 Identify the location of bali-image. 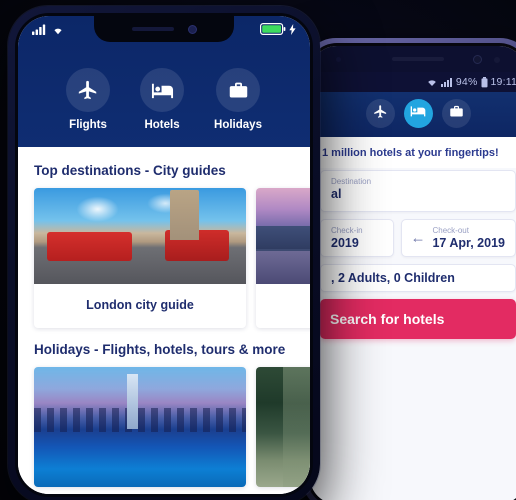
(283, 236).